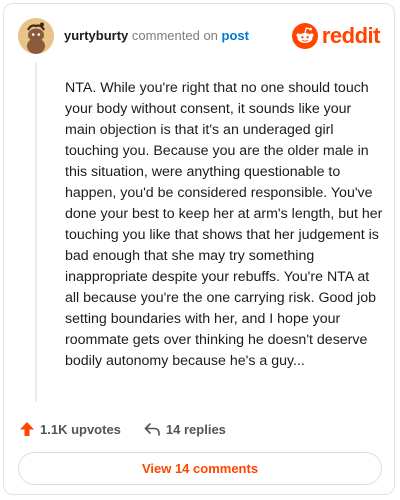 The width and height of the screenshot is (400, 500). I want to click on comment-meta: yurtyburty commented on post, so click(156, 35).